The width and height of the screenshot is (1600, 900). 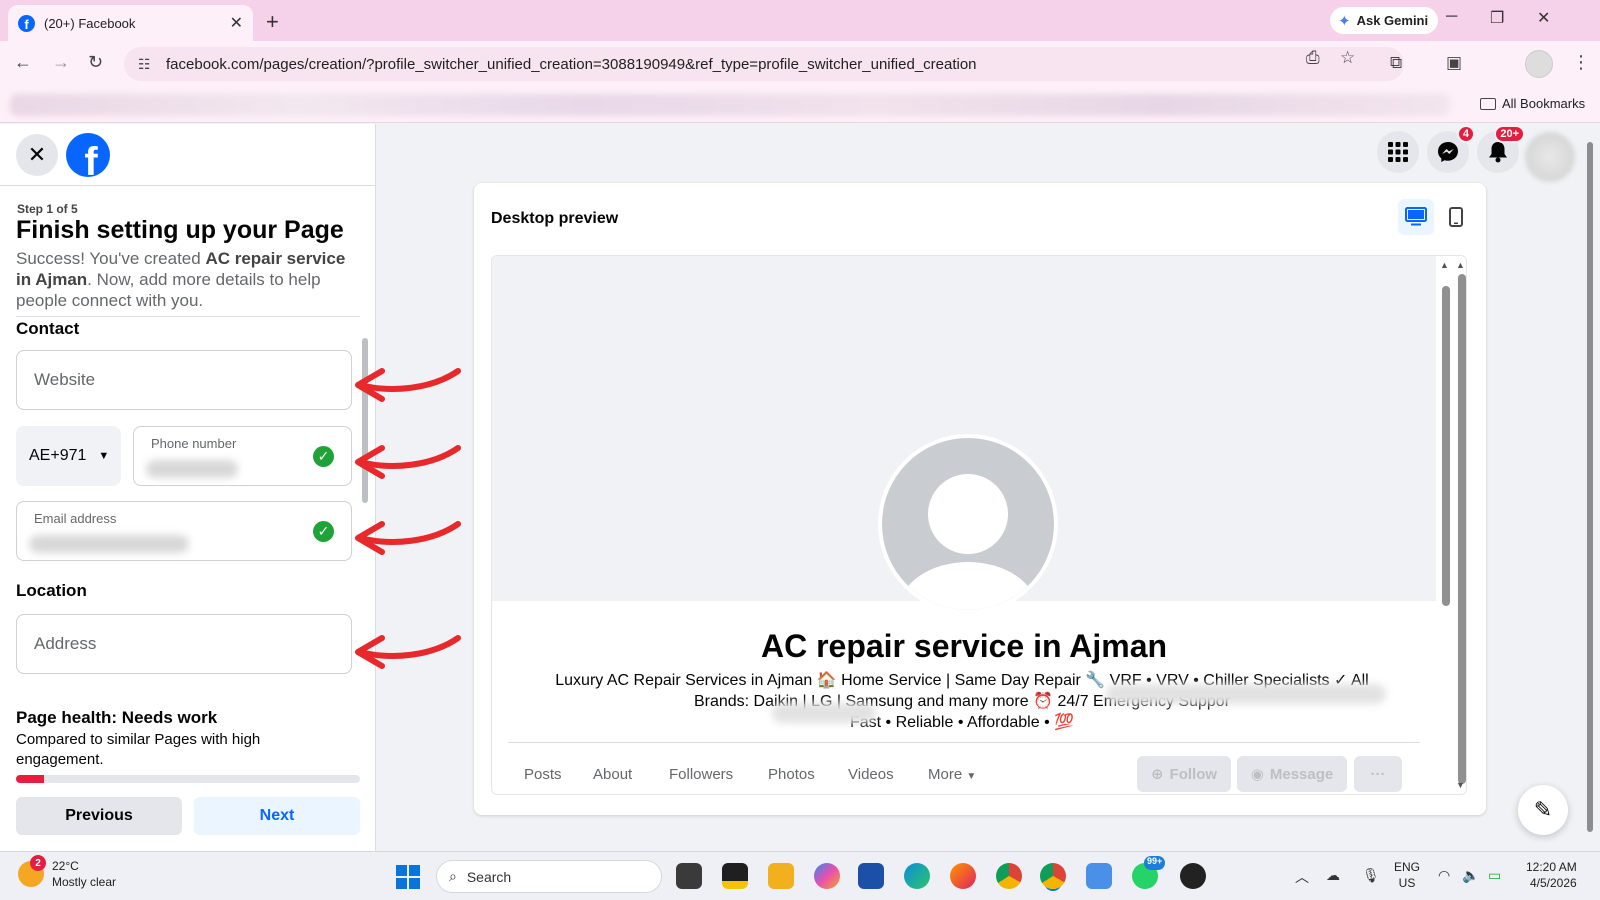 I want to click on country-code-select: AE+971 ▼, so click(x=68, y=456).